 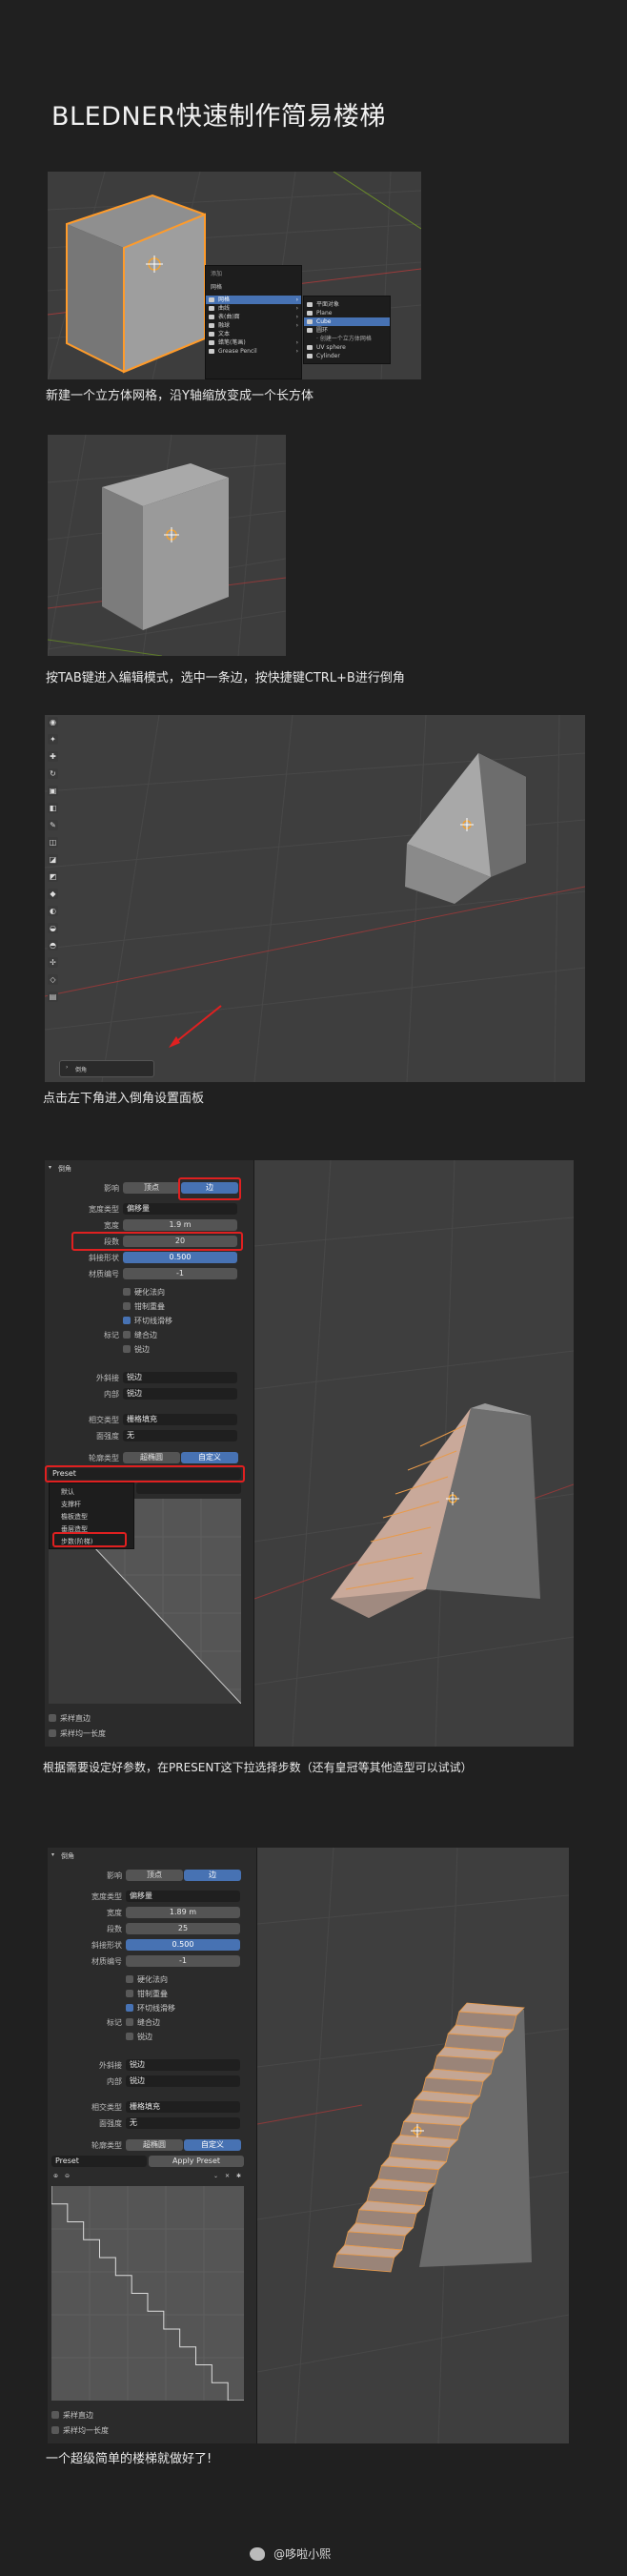 What do you see at coordinates (107, 1068) in the screenshot?
I see `bevel-redo-panel-collapsed: › 倒角` at bounding box center [107, 1068].